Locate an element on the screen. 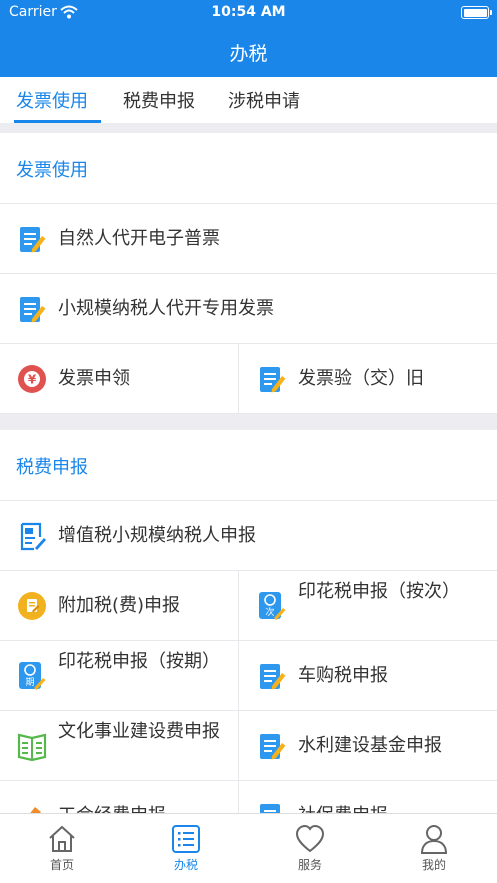 This screenshot has height=883, width=497. menu-item-label: 社保费申报 is located at coordinates (392, 808).